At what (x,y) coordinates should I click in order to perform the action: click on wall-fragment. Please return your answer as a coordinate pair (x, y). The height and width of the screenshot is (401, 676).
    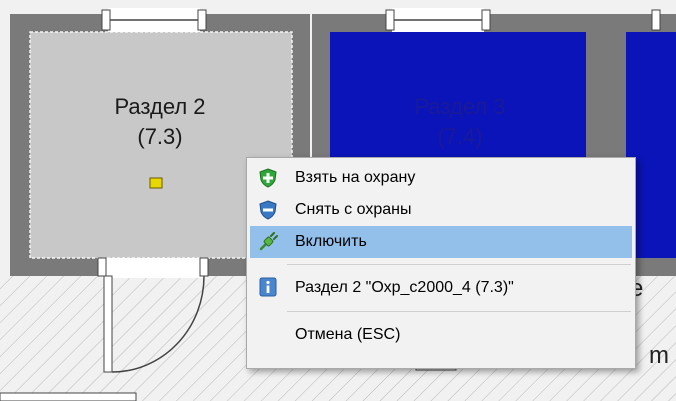
    Looking at the image, I should click on (68, 396).